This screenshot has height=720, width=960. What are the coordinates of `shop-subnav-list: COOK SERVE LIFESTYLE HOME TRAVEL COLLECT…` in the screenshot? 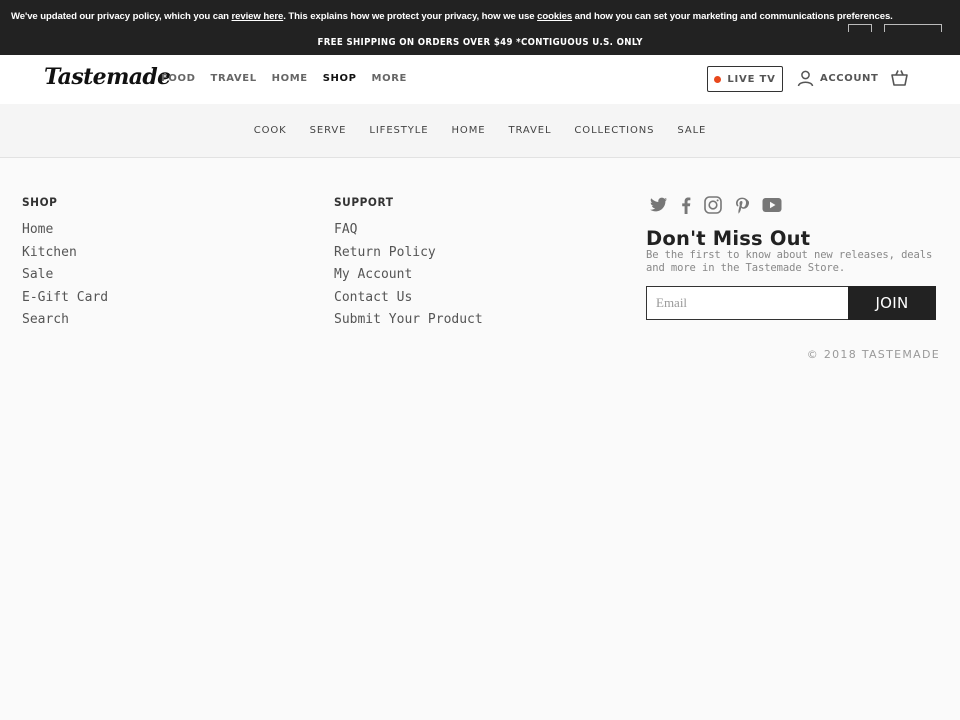 It's located at (480, 130).